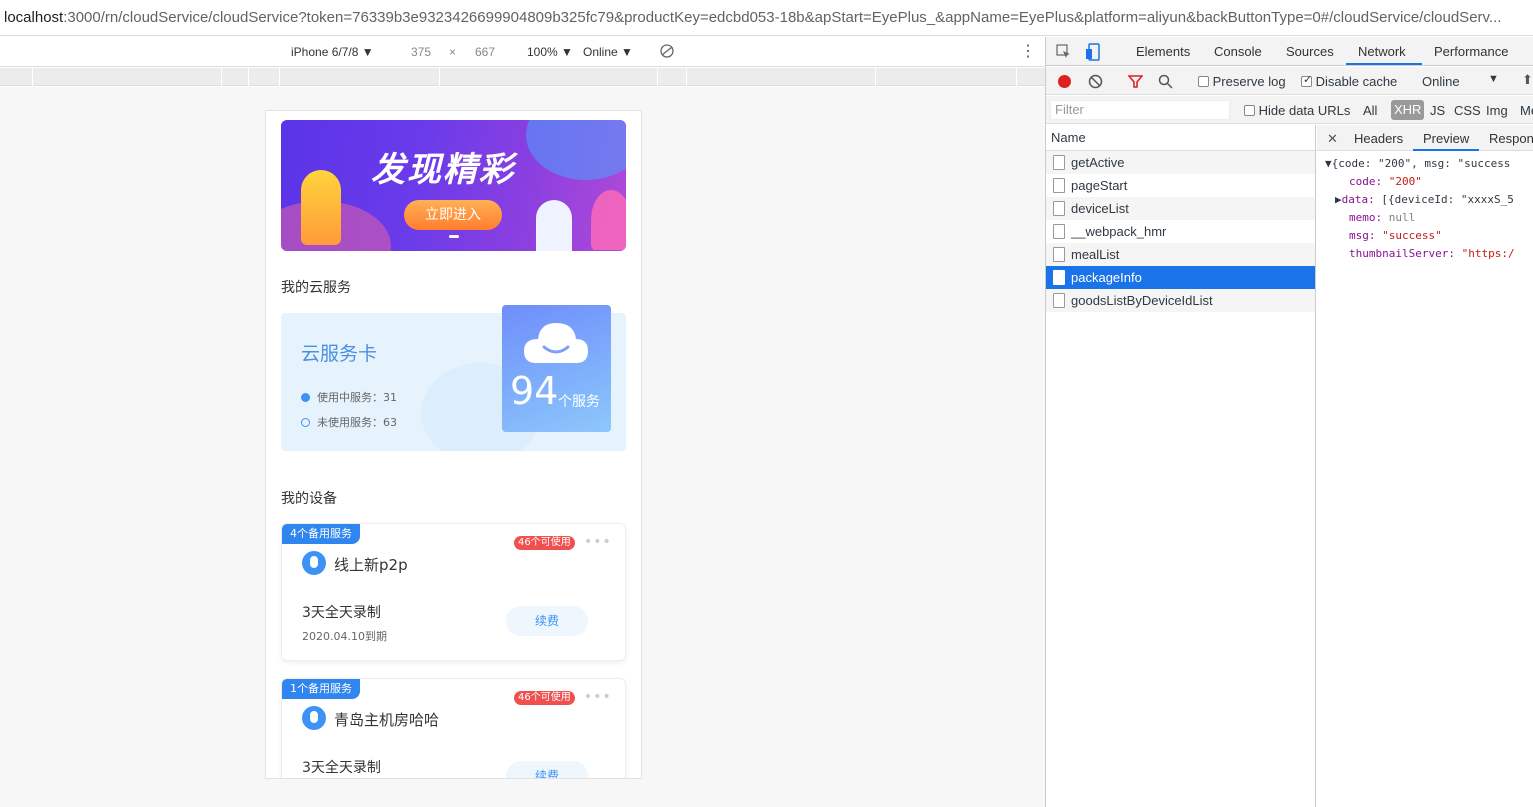  What do you see at coordinates (1095, 254) in the screenshot?
I see `request-name: mealList` at bounding box center [1095, 254].